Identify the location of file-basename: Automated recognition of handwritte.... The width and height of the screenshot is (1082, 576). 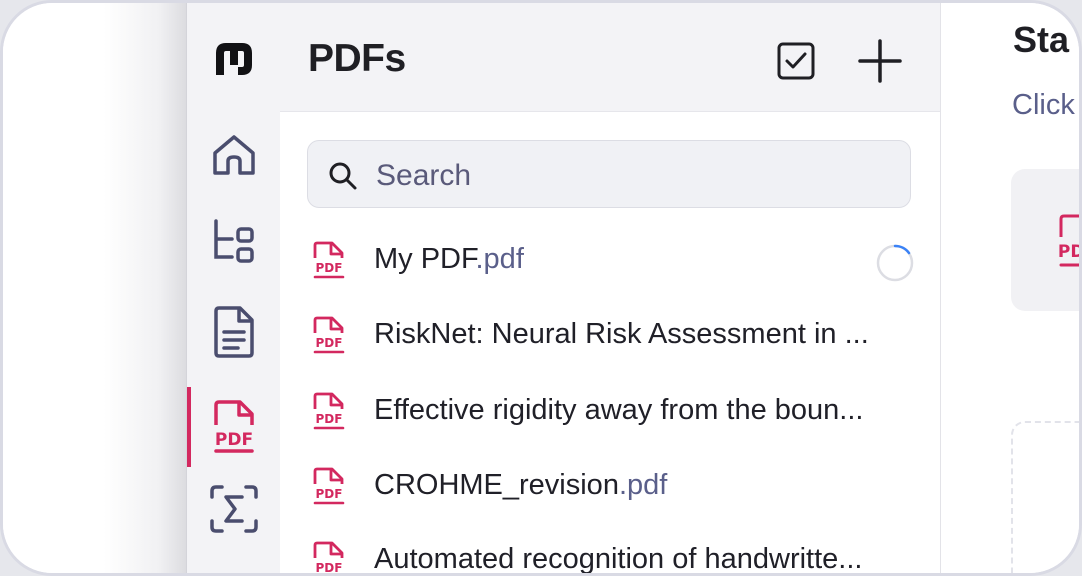
(618, 559).